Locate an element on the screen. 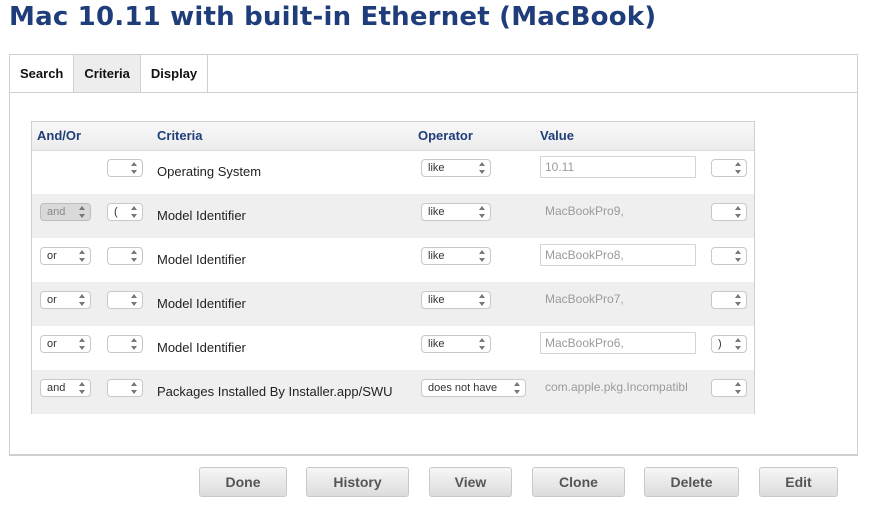 Image resolution: width=869 pixels, height=517 pixels. delete-button: Delete is located at coordinates (691, 482).